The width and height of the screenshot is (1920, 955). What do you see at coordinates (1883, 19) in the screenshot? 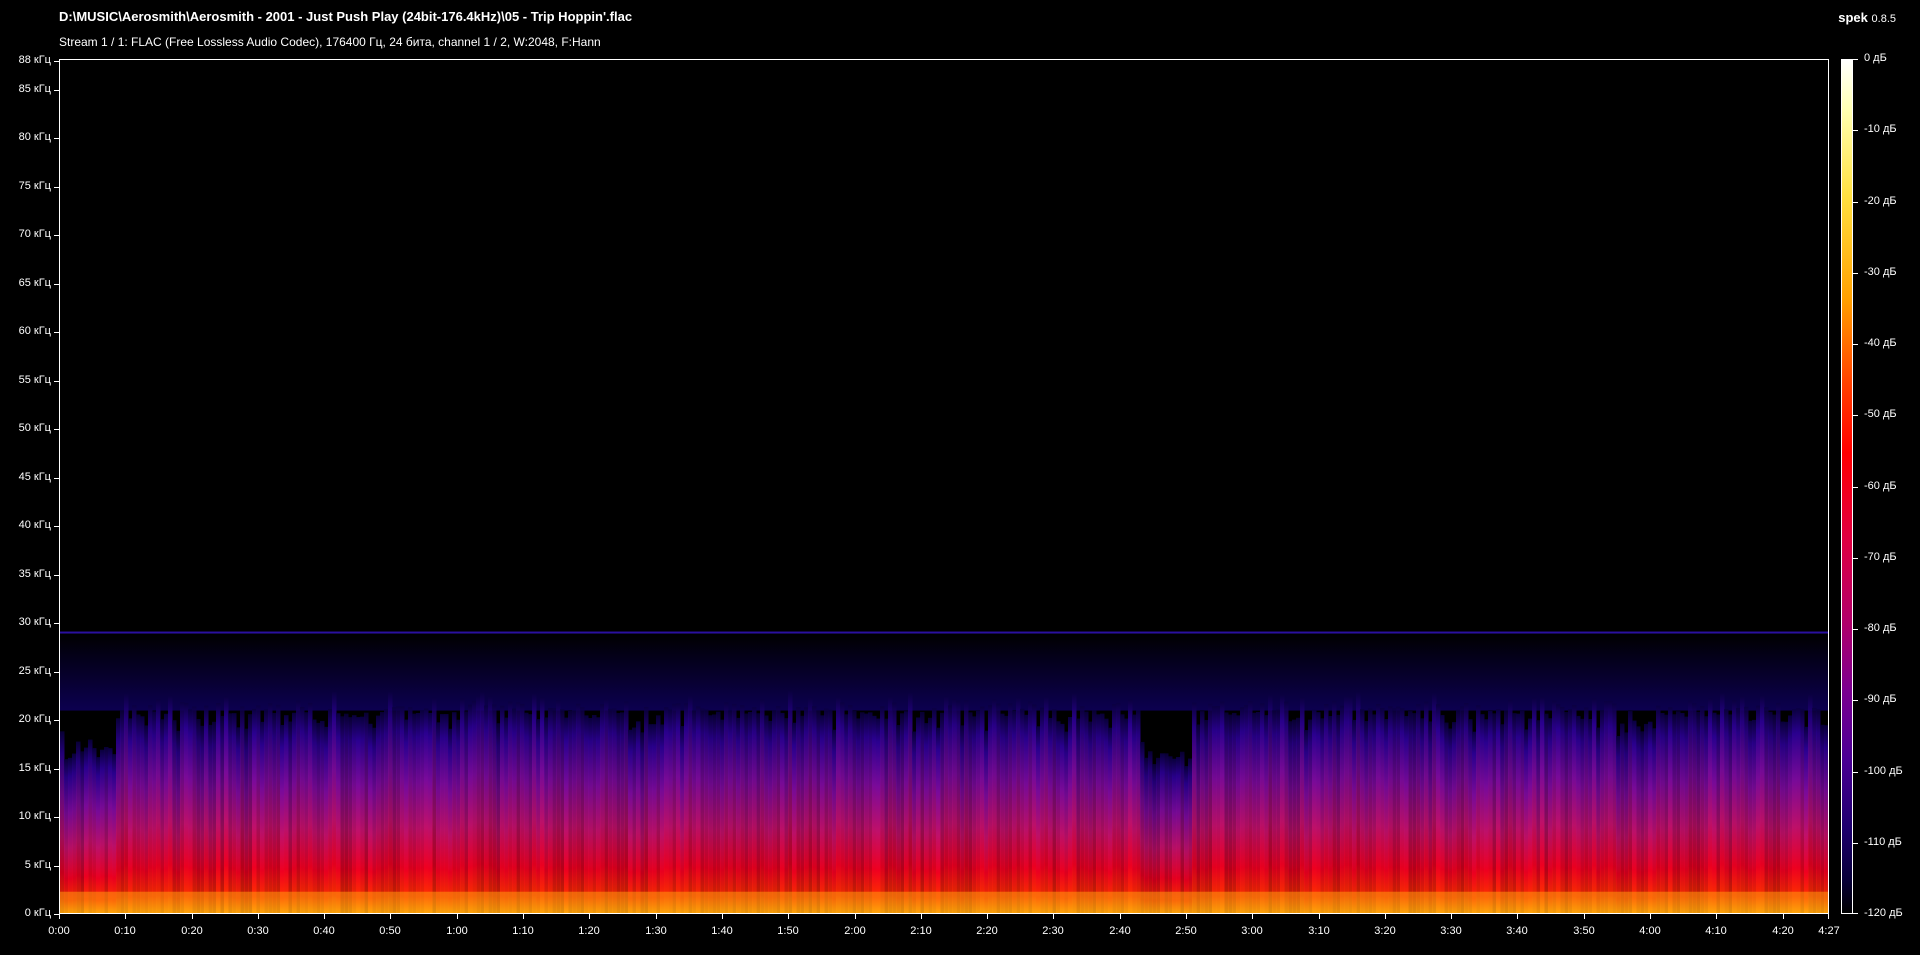
I see `app-version: 0.8.5` at bounding box center [1883, 19].